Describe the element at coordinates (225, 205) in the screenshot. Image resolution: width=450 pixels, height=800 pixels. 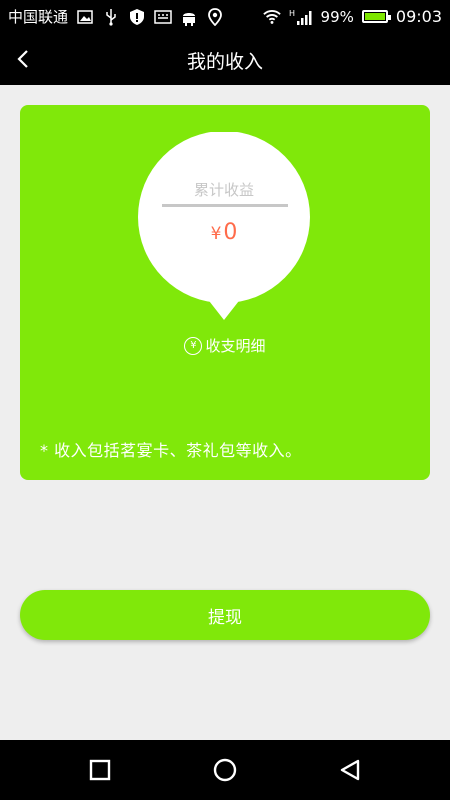
I see `bubble-divider` at that location.